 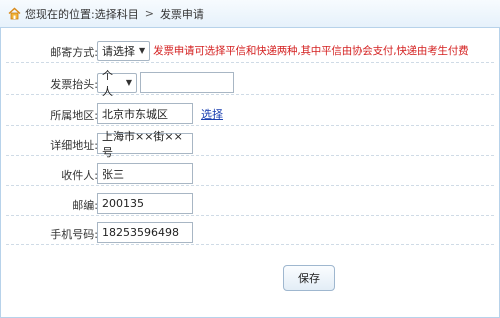 I want to click on invoice-title-selected: 个人, so click(x=107, y=83).